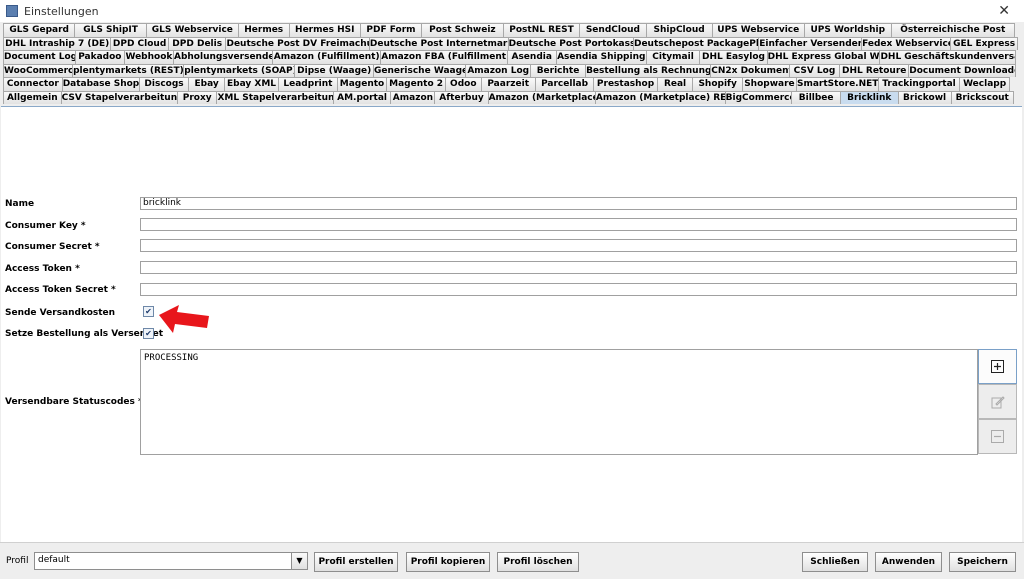 The image size is (1024, 579). What do you see at coordinates (327, 57) in the screenshot?
I see `tab-amazon-fulfillment: Amazon (Fulfillment)` at bounding box center [327, 57].